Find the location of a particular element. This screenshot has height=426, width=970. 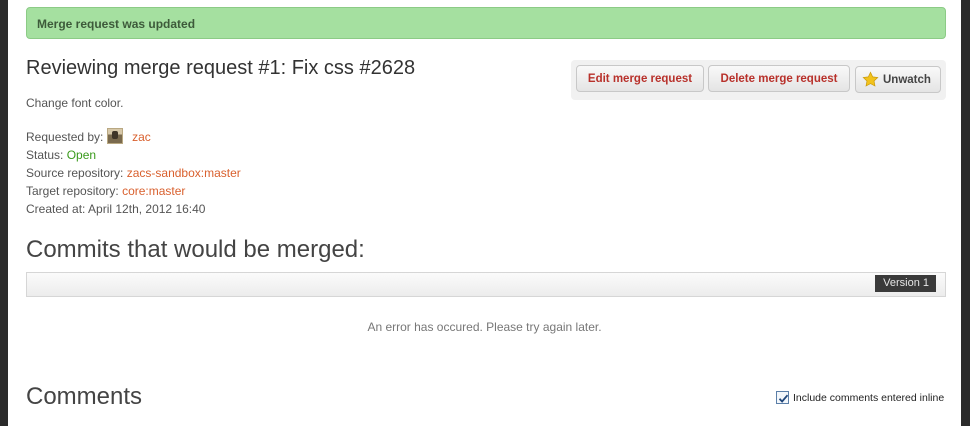

commits-section-title: Commits that would be merged: is located at coordinates (195, 249).